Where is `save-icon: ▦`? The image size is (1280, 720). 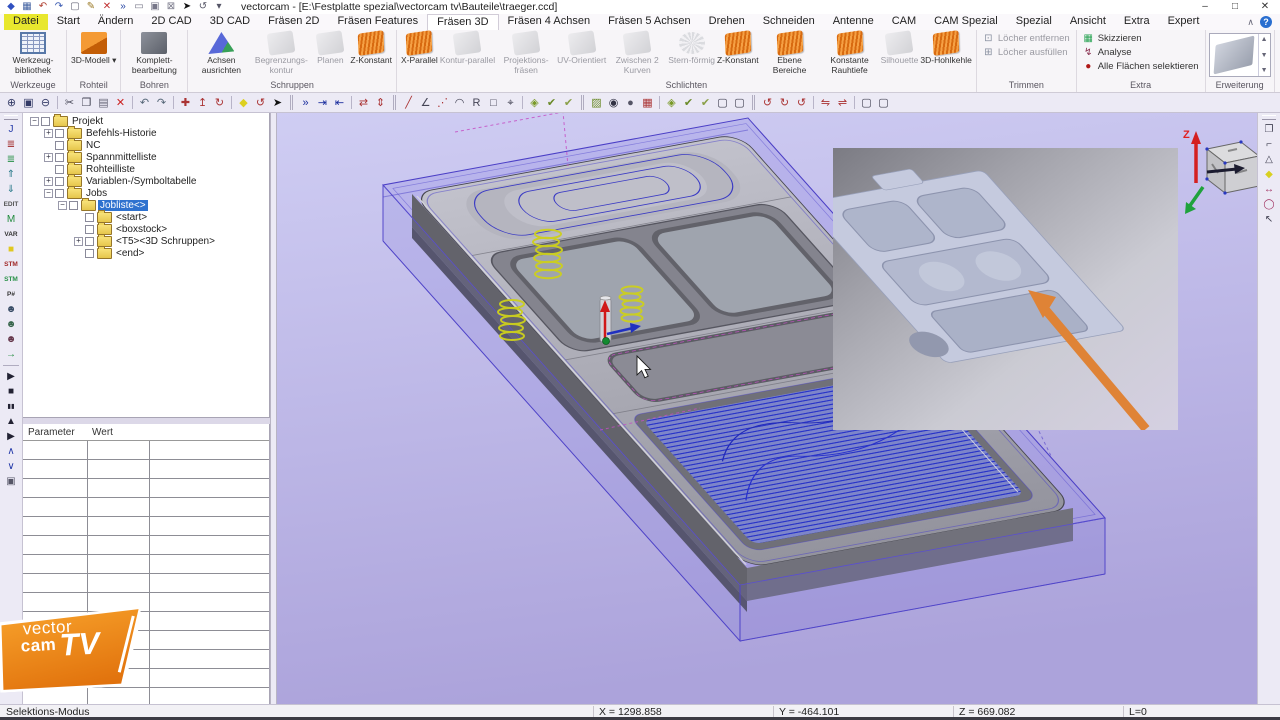
save-icon: ▦ is located at coordinates (27, 7).